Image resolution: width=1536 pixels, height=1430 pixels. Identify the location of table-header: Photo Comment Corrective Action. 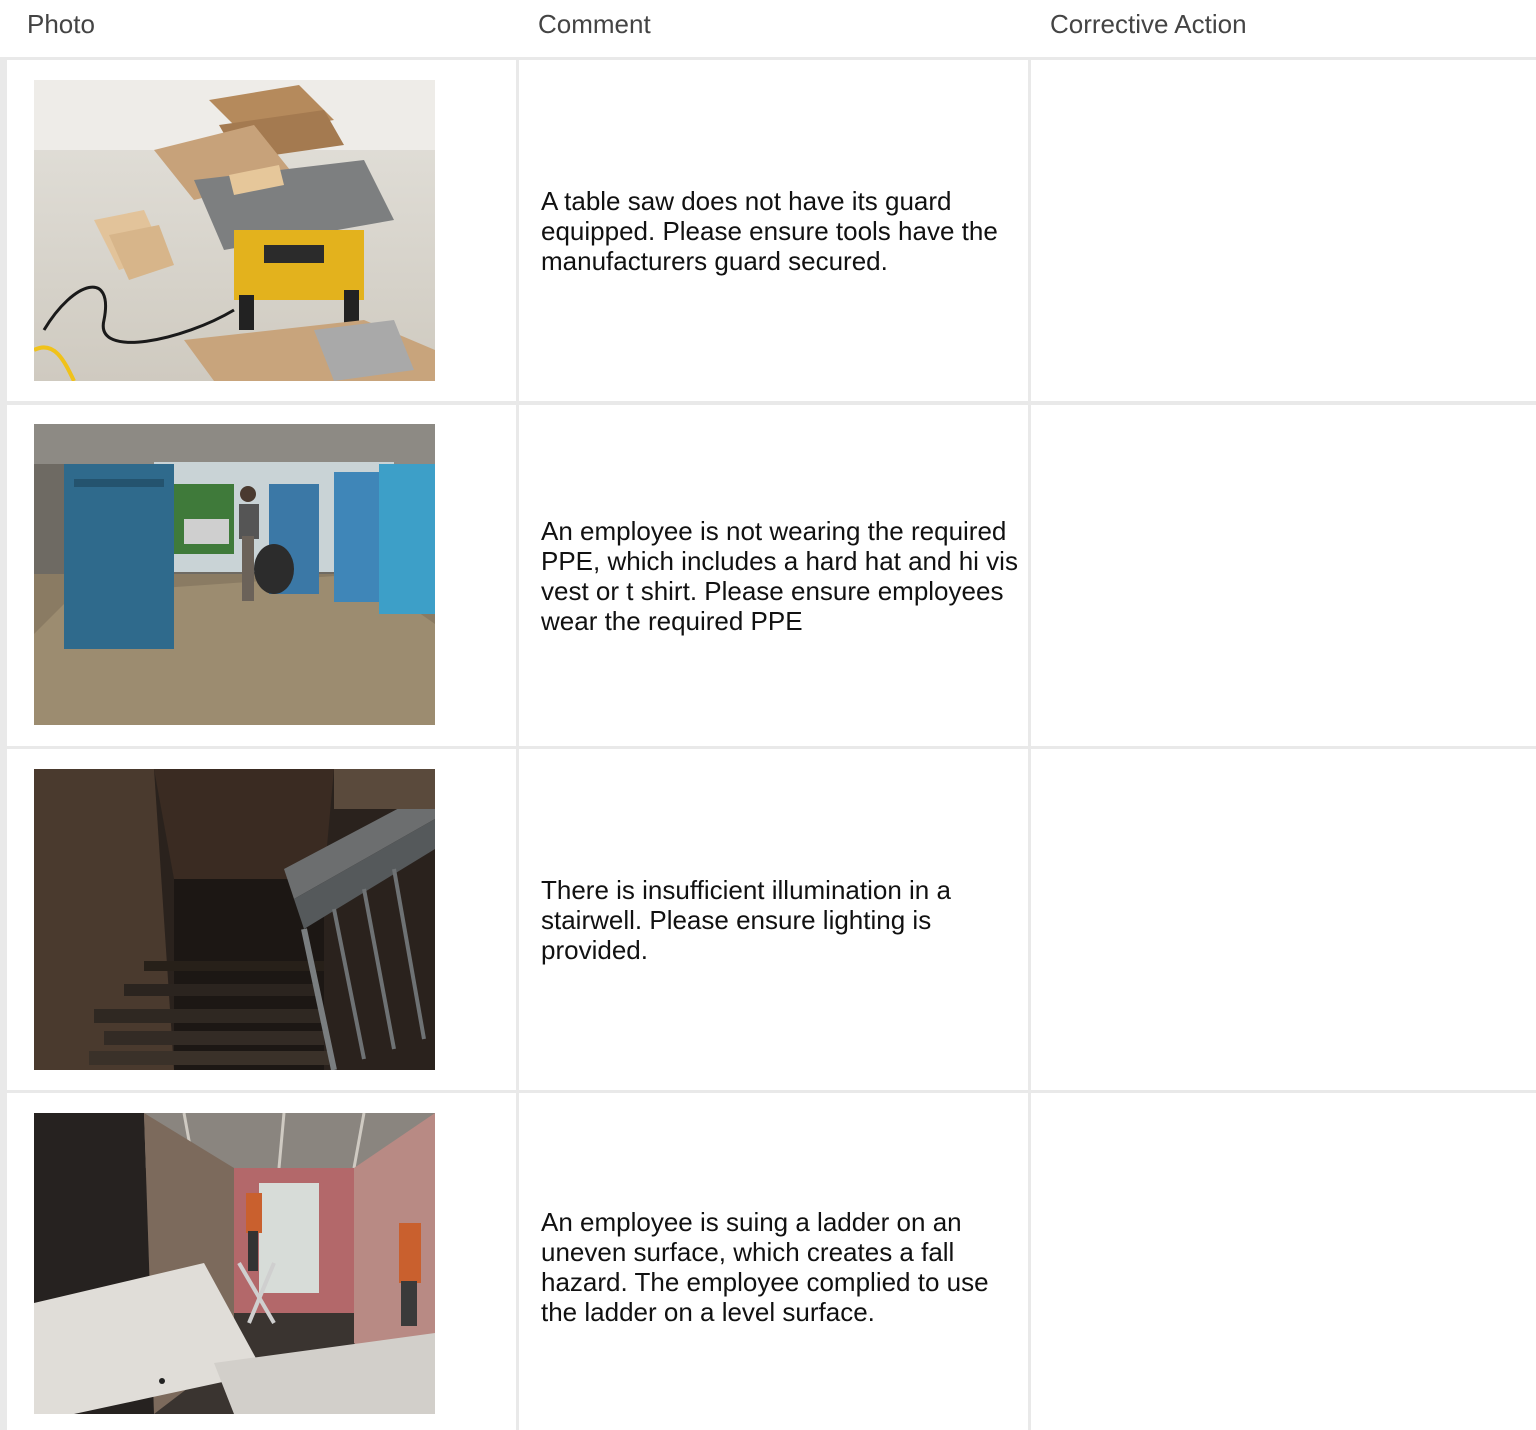
(768, 29).